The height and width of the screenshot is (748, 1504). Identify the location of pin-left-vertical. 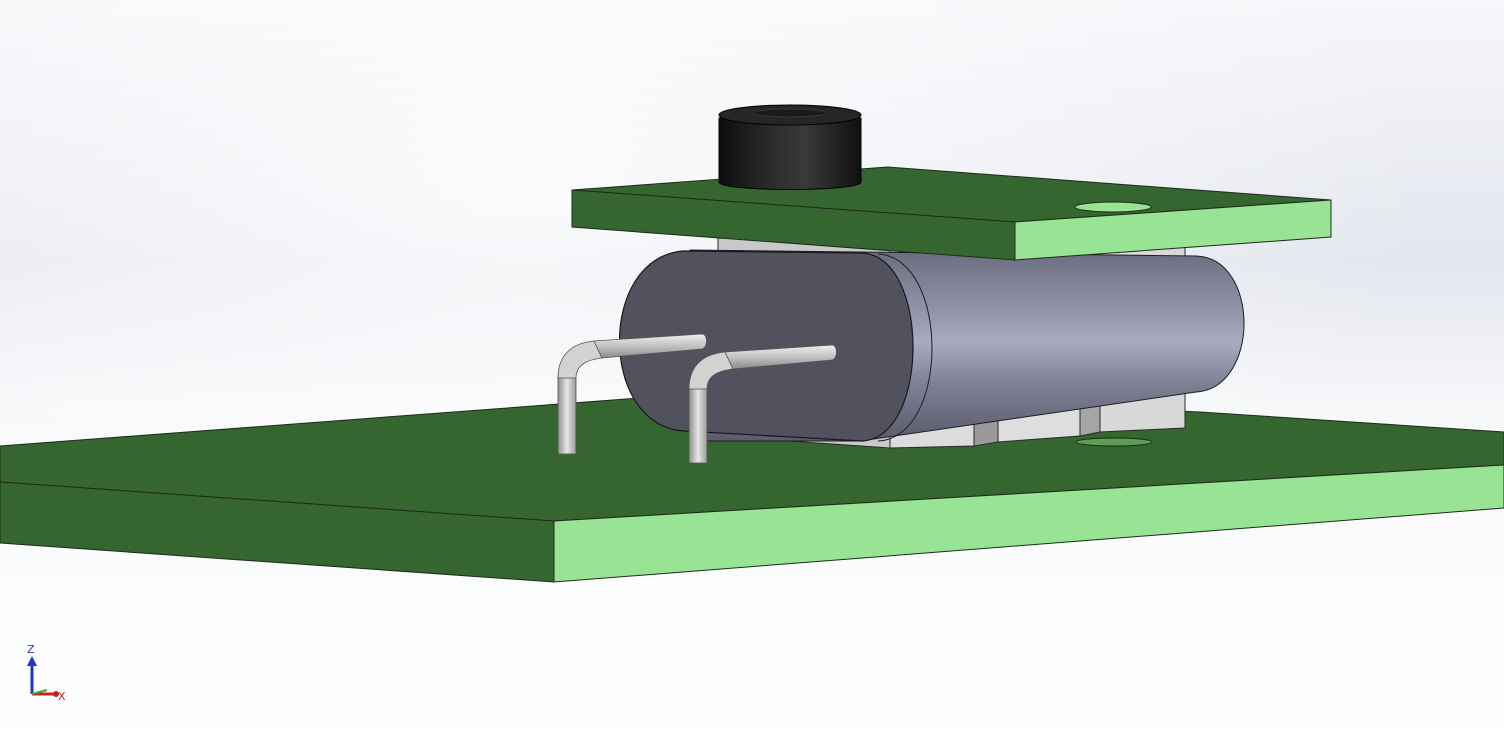
(567, 415).